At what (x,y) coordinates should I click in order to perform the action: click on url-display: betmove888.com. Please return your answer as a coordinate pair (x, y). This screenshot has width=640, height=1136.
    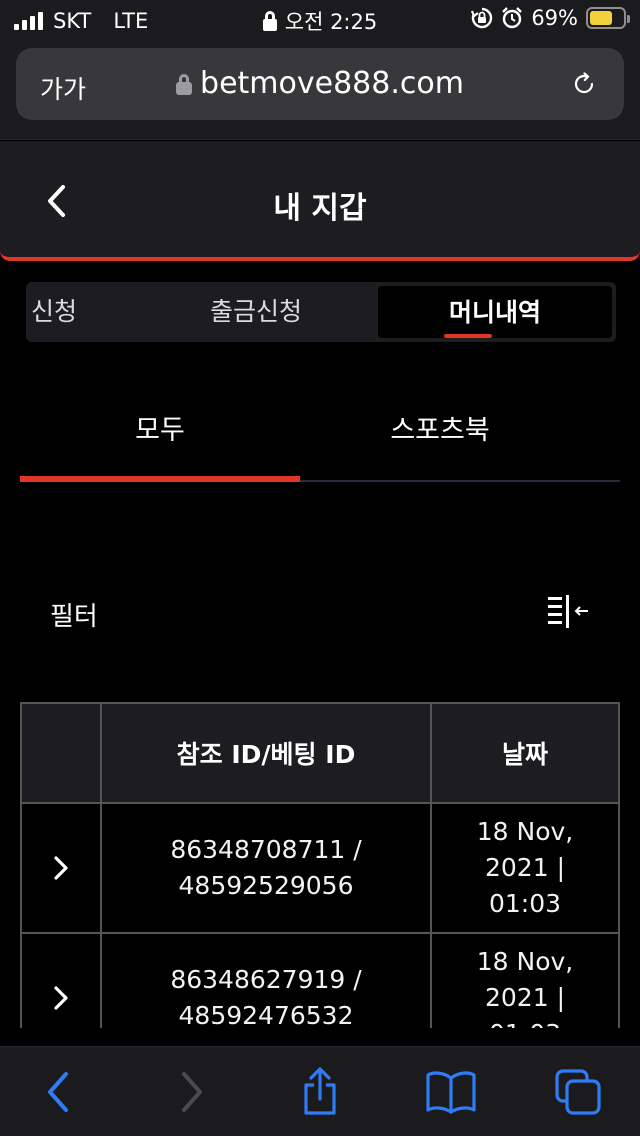
    Looking at the image, I should click on (320, 83).